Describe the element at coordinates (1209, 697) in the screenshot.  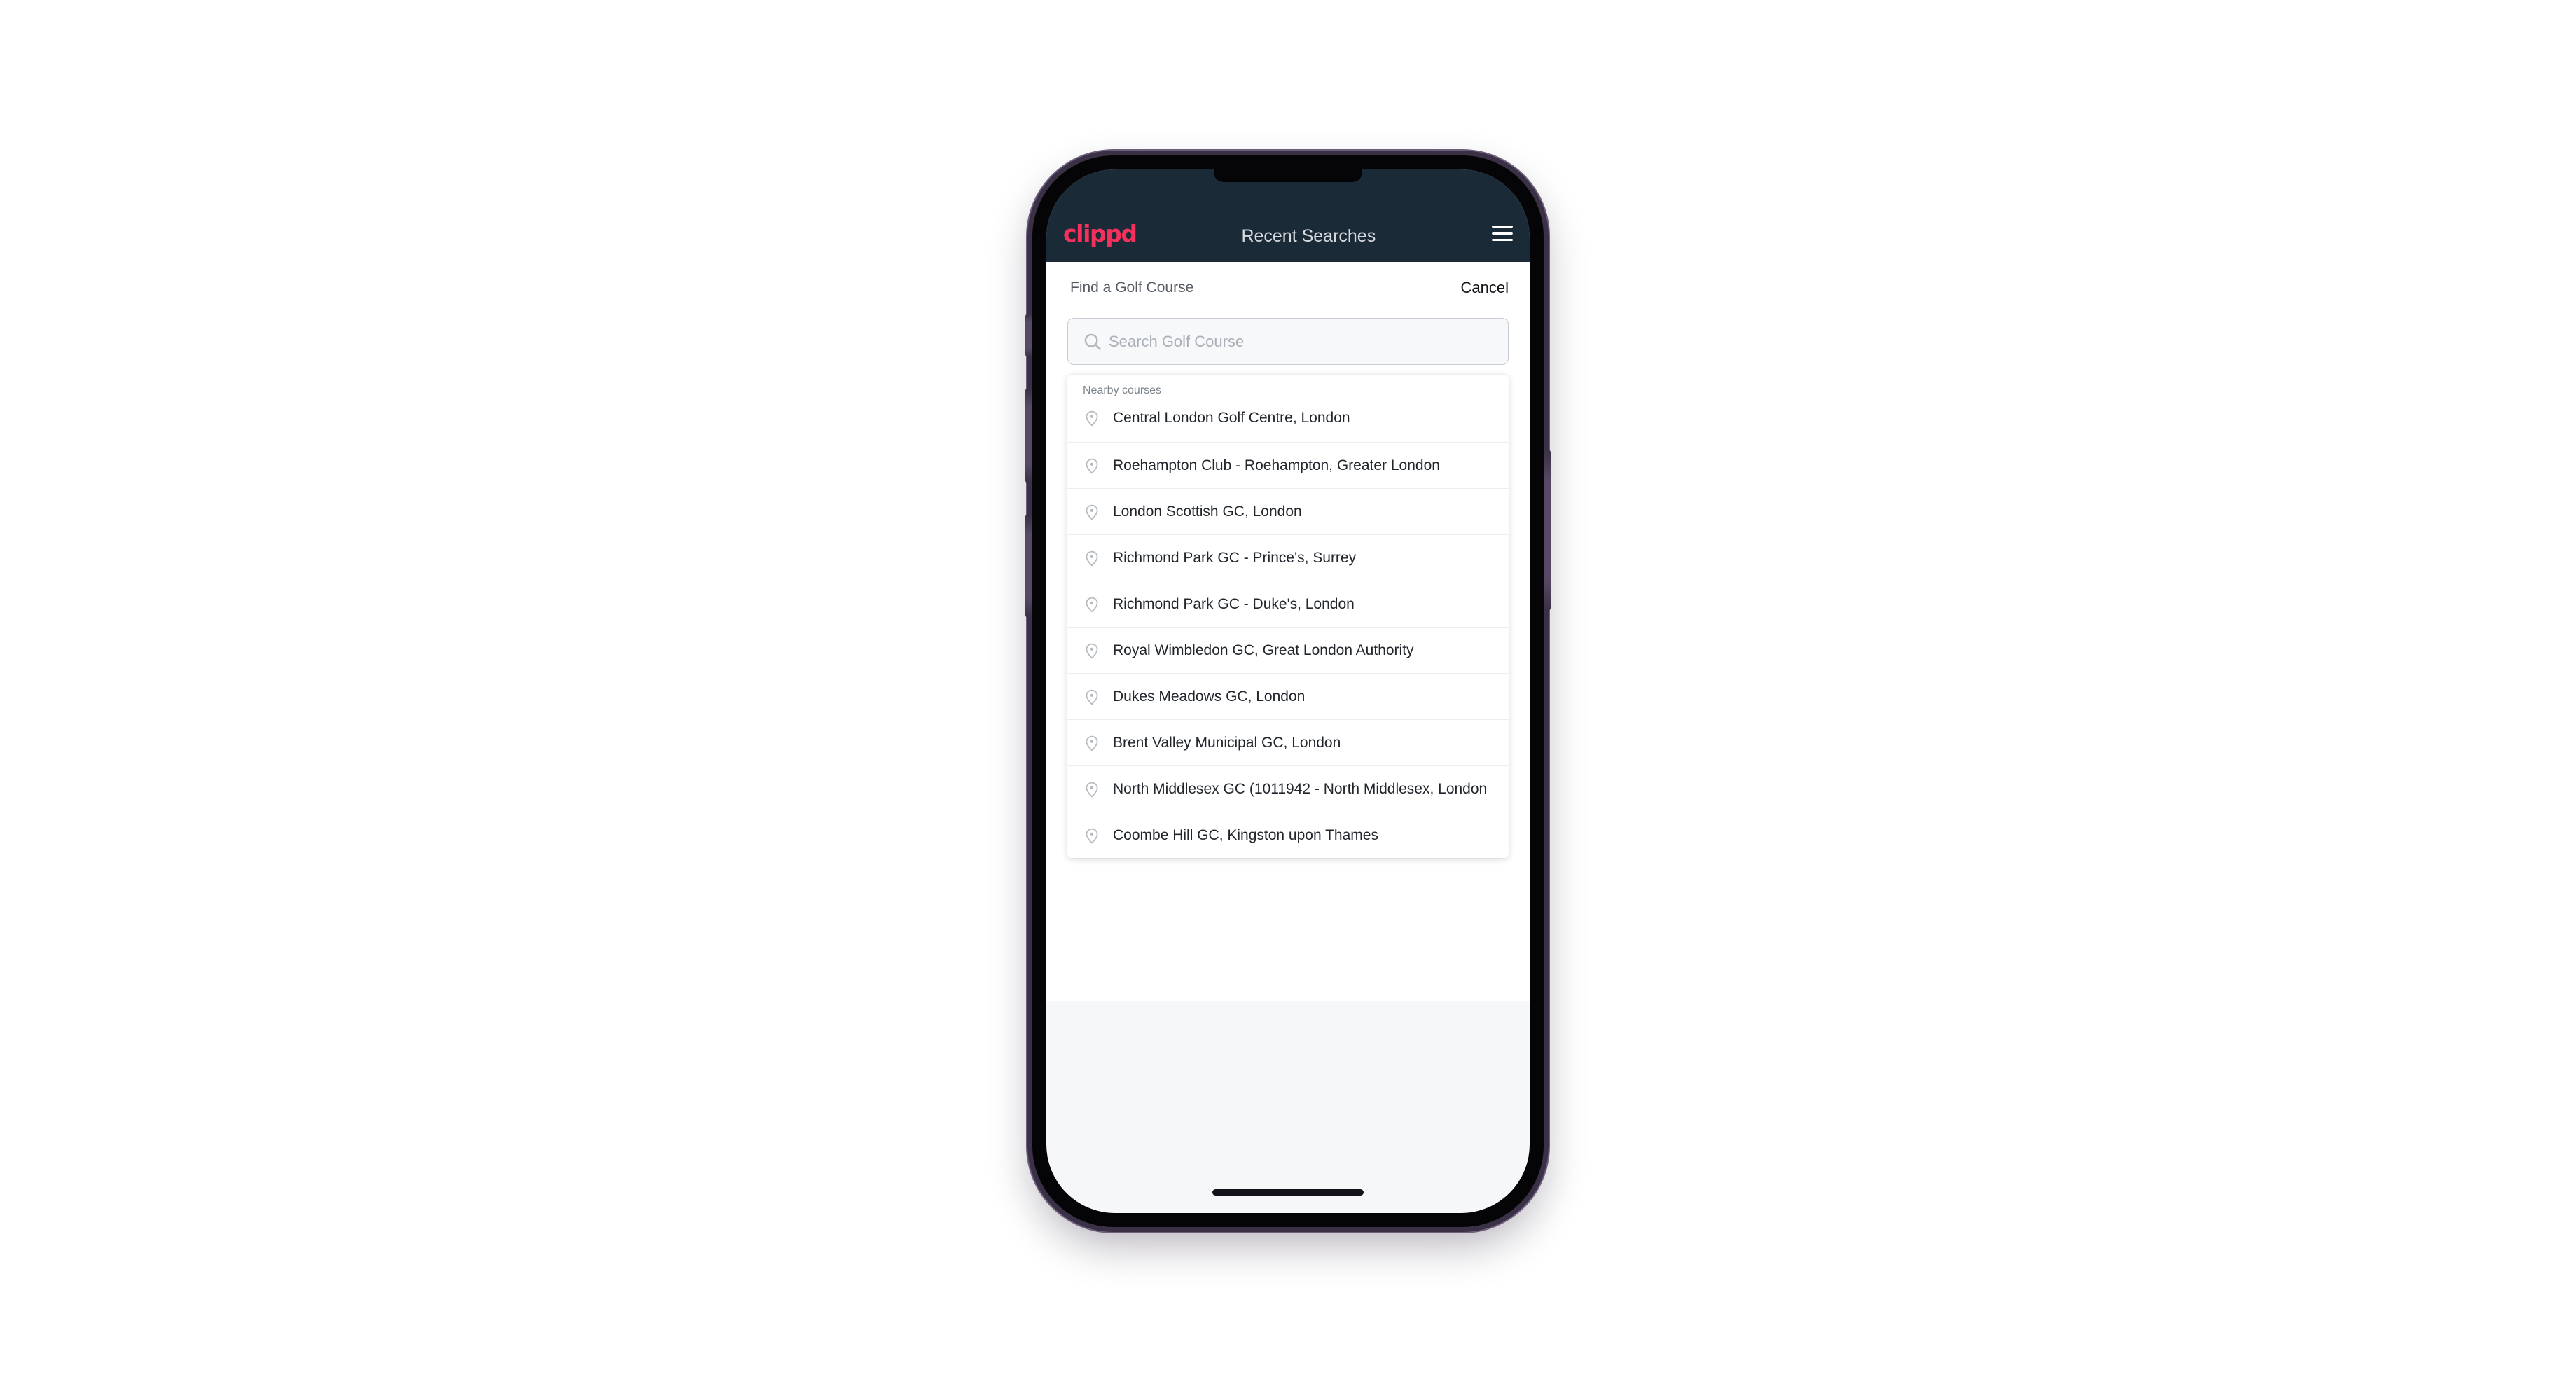
I see `list-item-label: Dukes Meadows GC, London` at that location.